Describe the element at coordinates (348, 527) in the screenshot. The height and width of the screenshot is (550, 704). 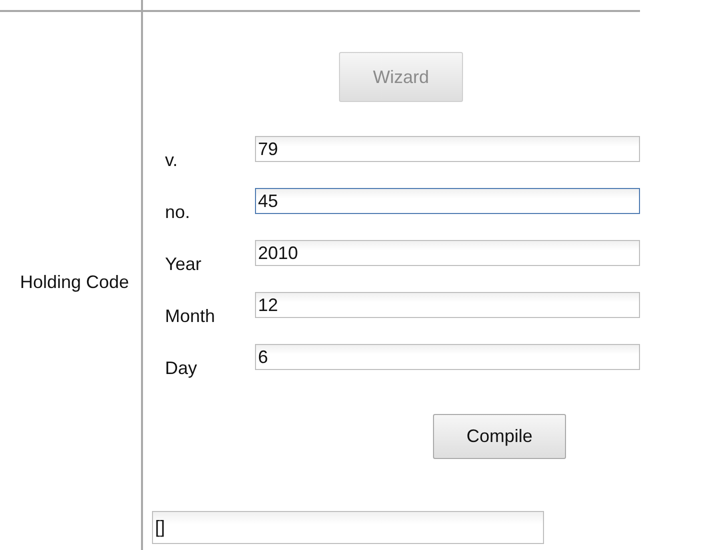
I see `result-field: []` at that location.